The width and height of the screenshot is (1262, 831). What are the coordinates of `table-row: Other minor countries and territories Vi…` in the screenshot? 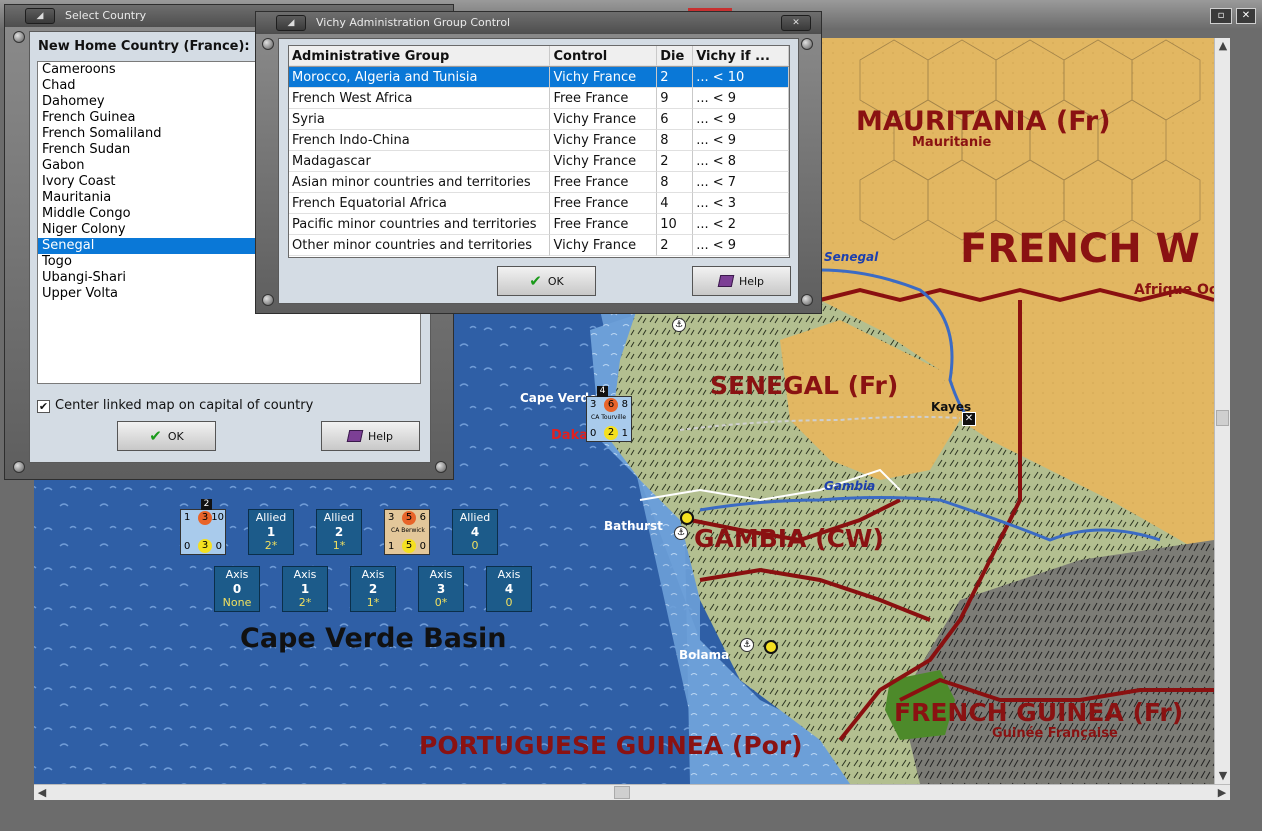 It's located at (539, 245).